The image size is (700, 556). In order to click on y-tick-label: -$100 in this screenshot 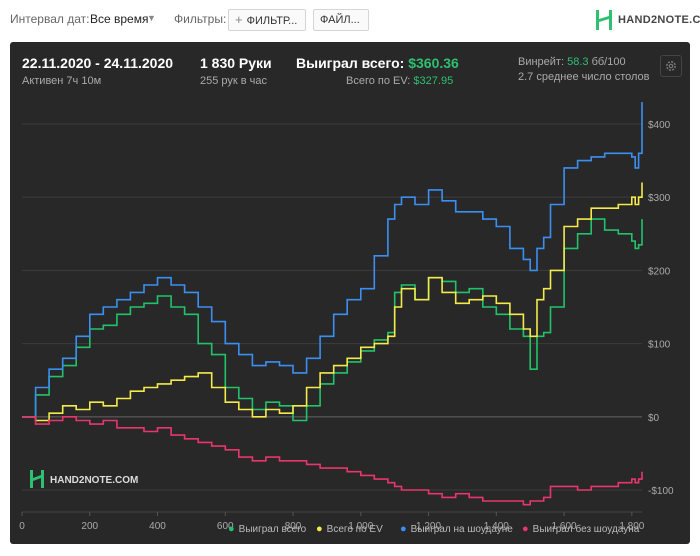, I will do `click(661, 491)`.